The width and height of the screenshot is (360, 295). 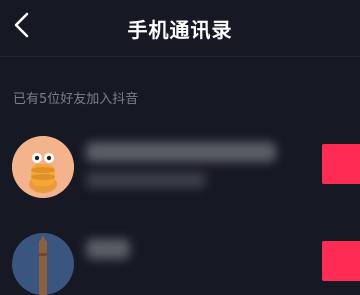 I want to click on tower-photo-avatar, so click(x=43, y=264).